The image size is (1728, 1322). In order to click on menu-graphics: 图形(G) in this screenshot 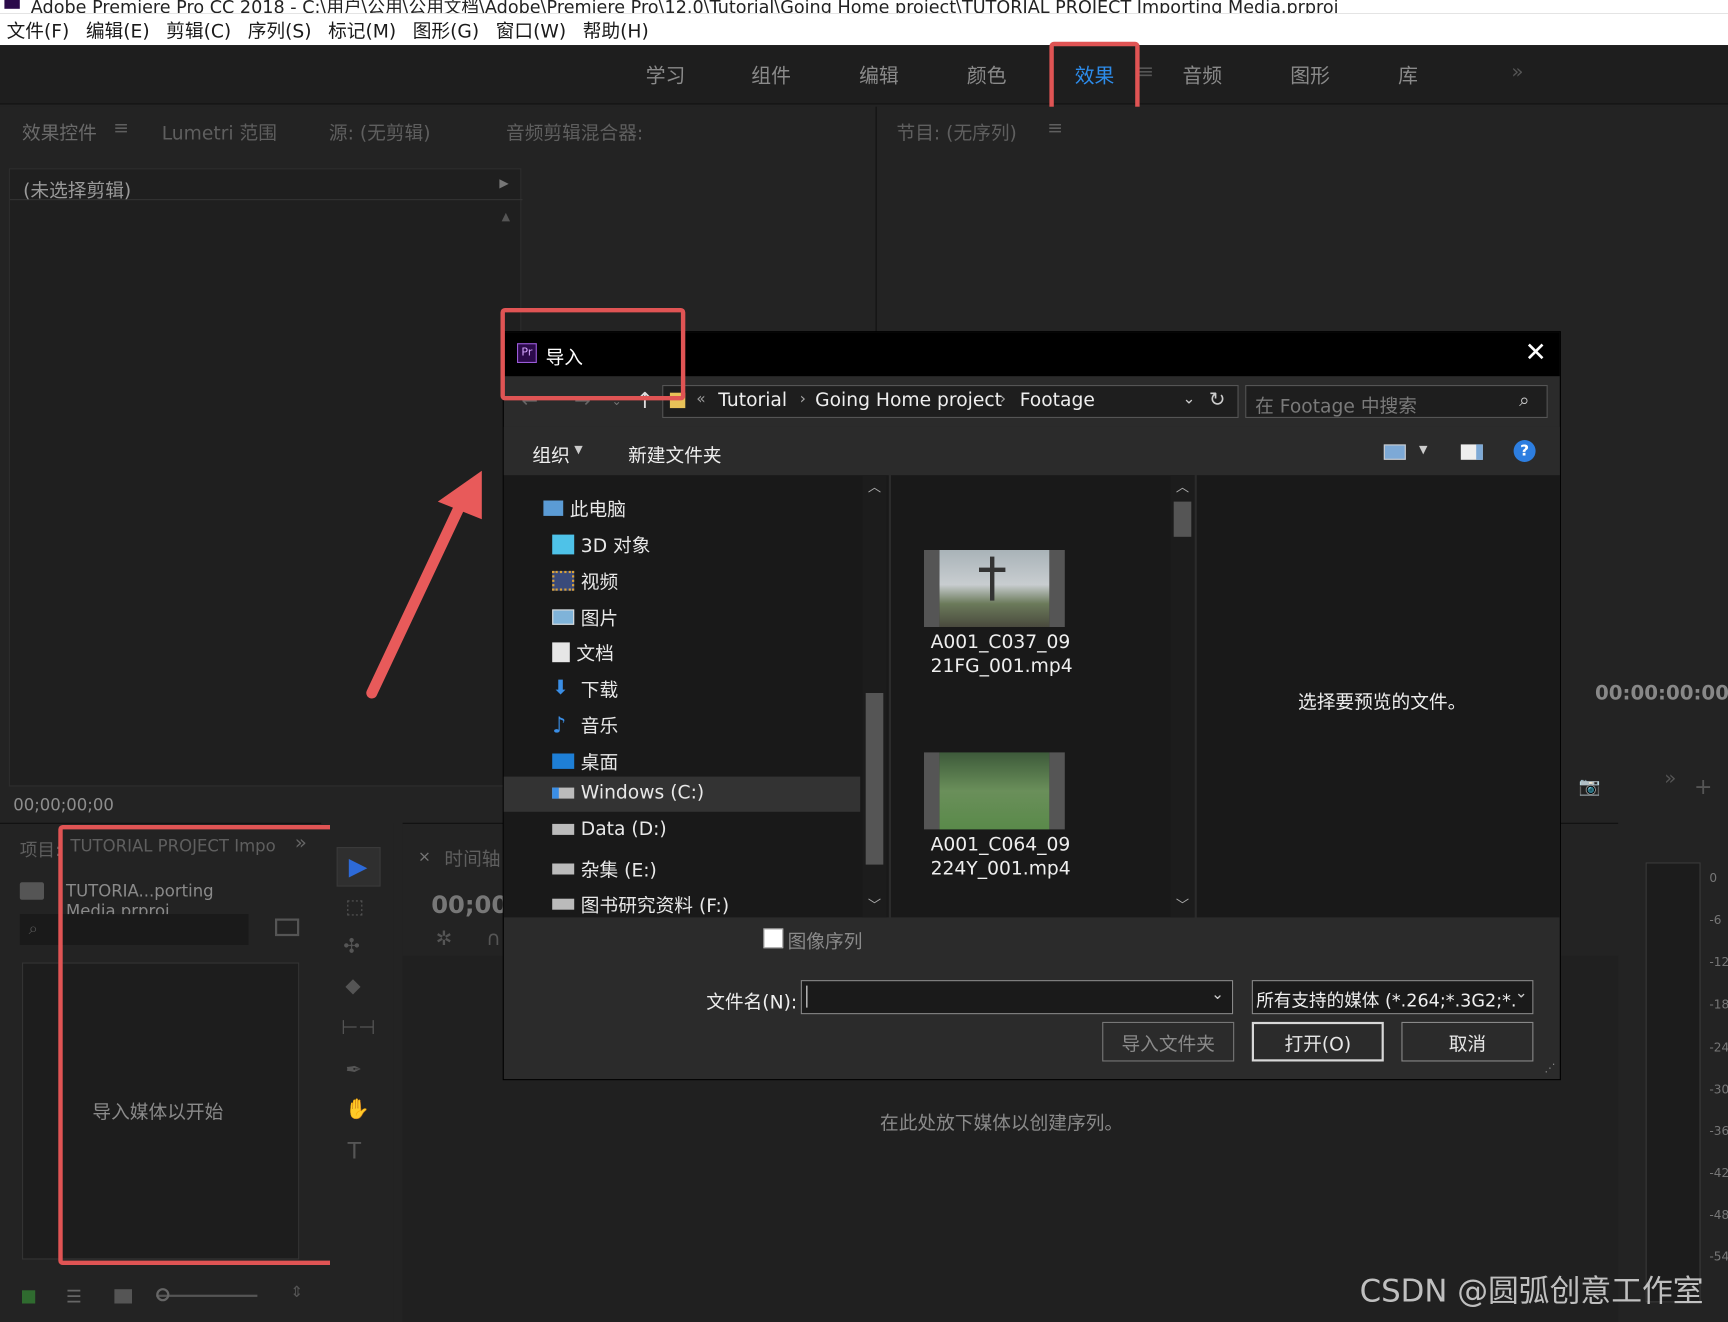, I will do `click(446, 29)`.